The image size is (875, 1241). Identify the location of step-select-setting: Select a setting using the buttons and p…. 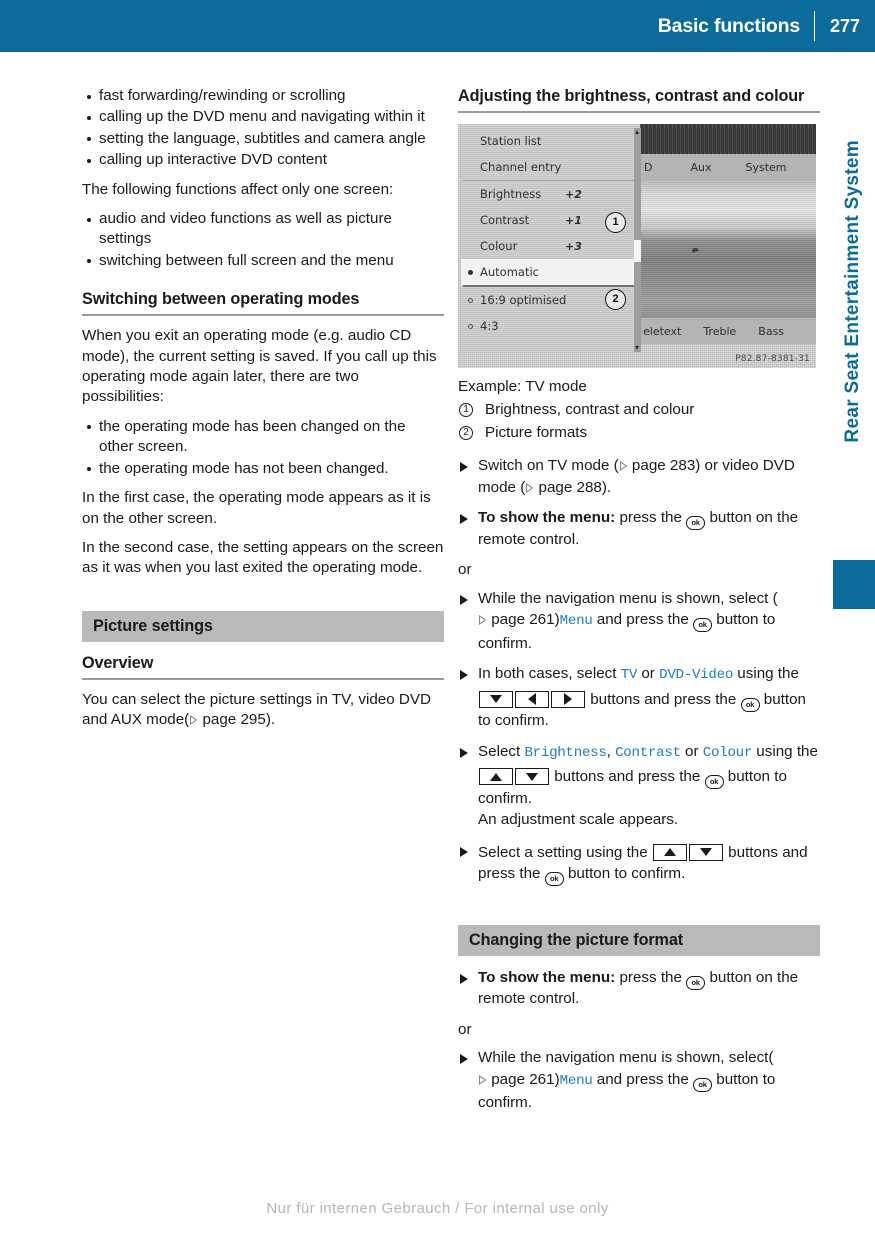
(639, 863).